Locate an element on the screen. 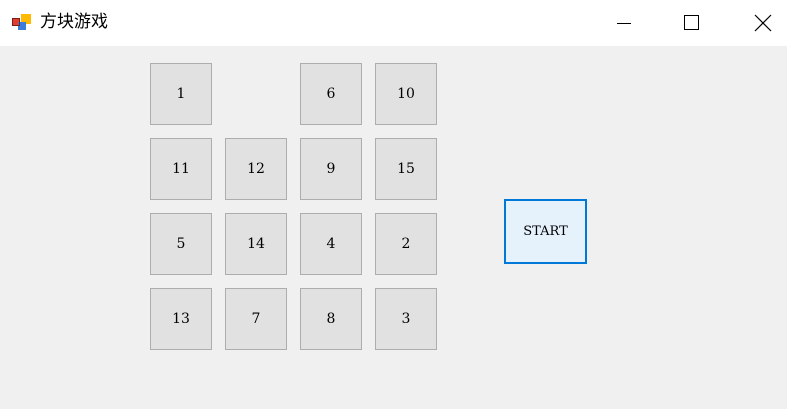 The height and width of the screenshot is (409, 787). tile-15: 15 is located at coordinates (406, 169).